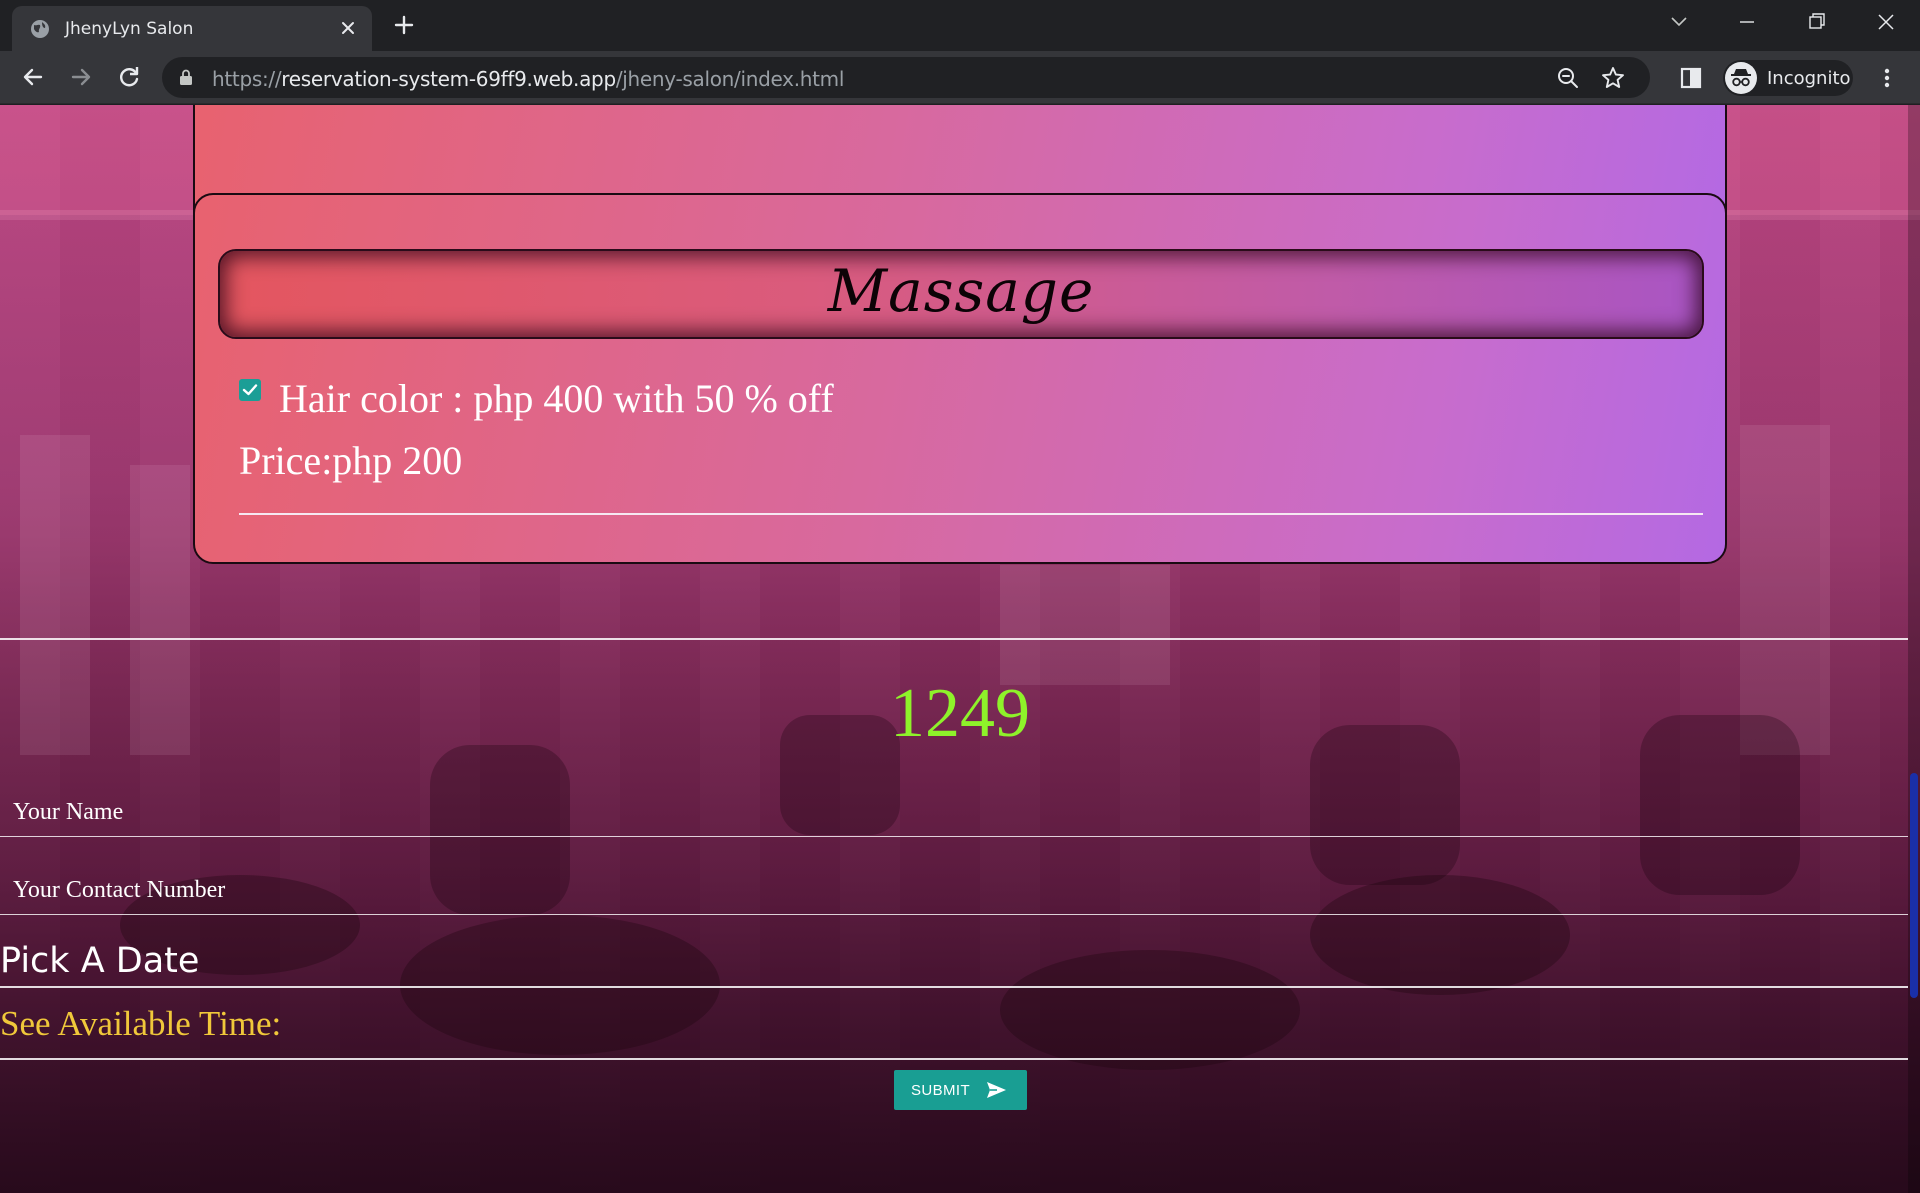  I want to click on close-window-icon, so click(1886, 22).